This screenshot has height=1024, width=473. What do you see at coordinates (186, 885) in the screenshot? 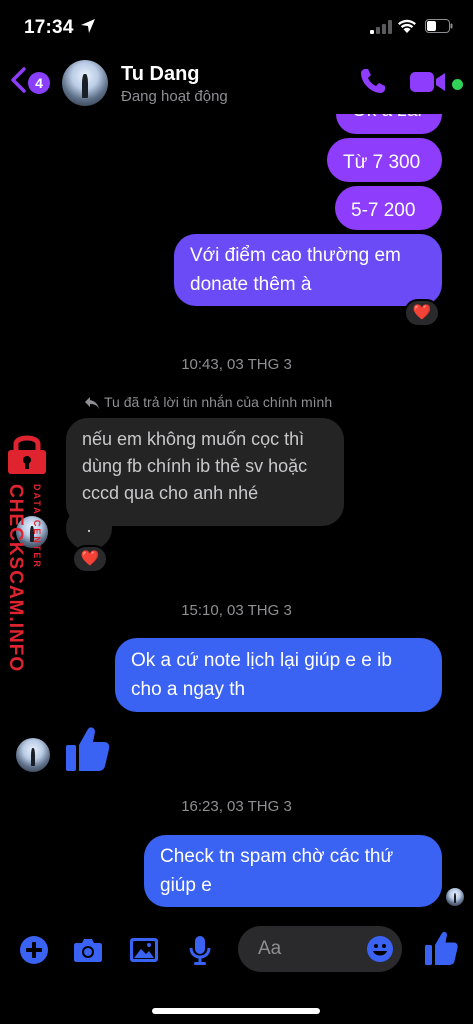
I see `message-text-line: giúp e` at bounding box center [186, 885].